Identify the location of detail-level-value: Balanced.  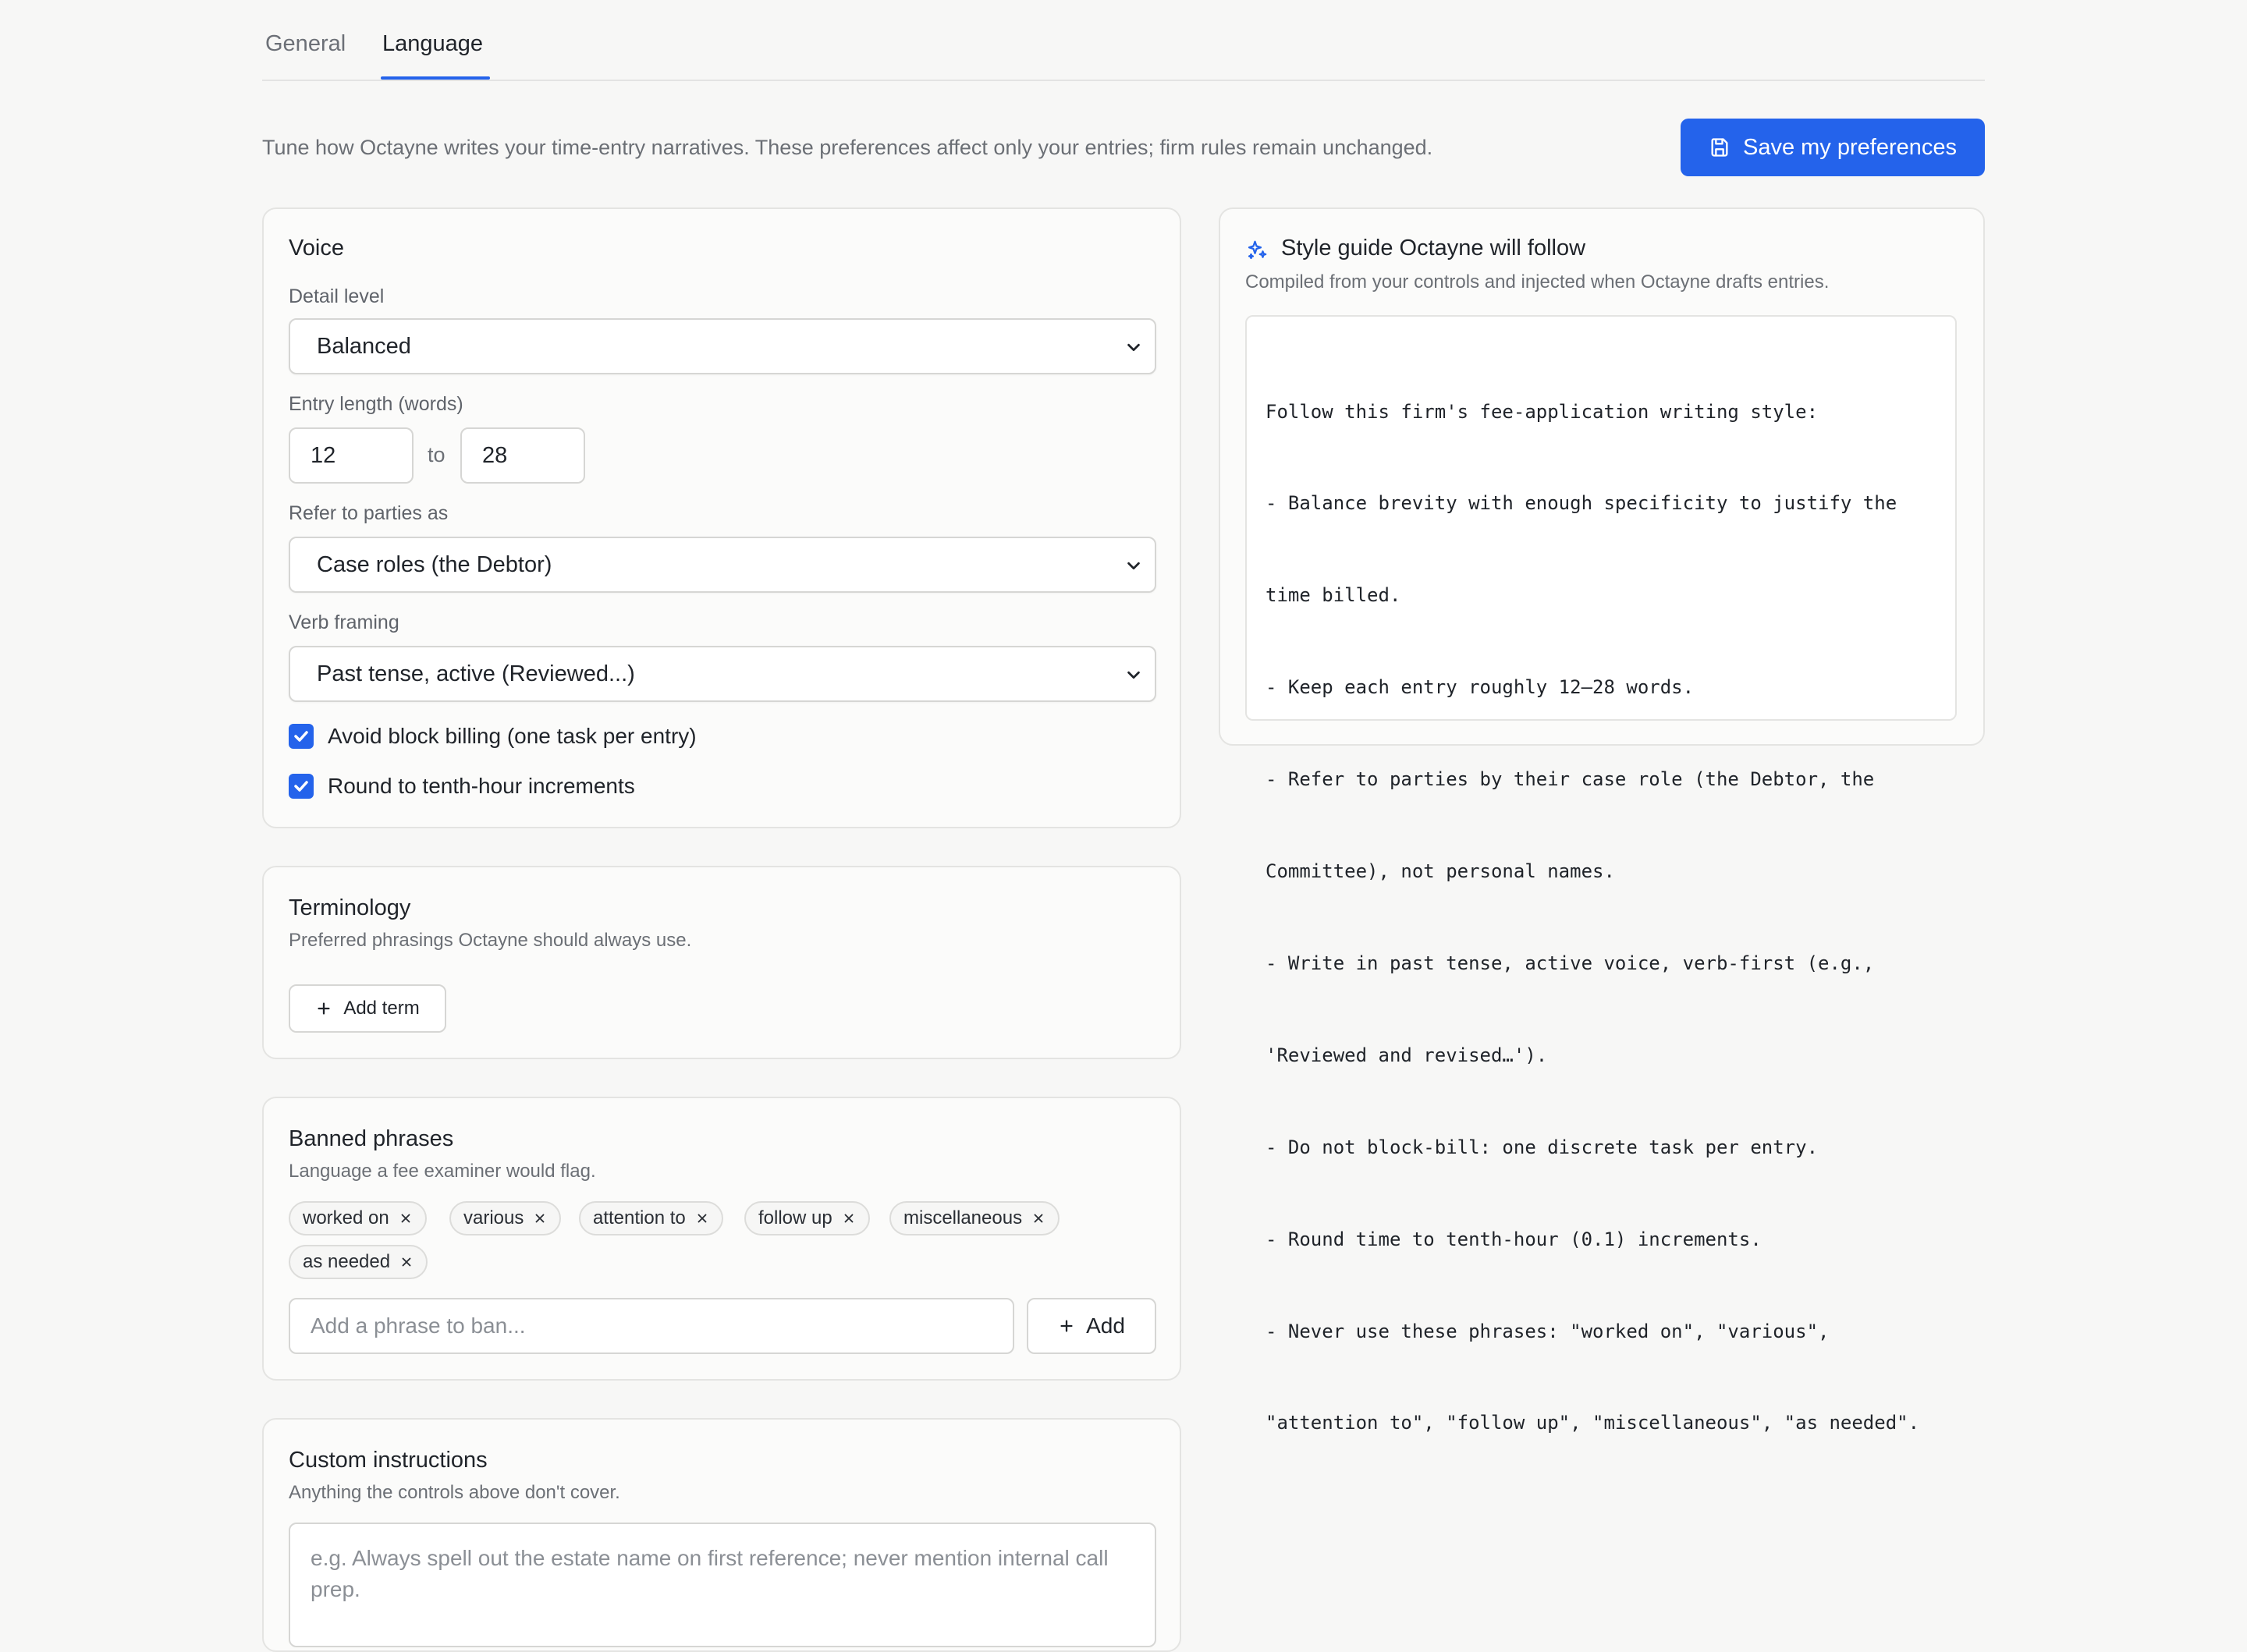
(364, 346).